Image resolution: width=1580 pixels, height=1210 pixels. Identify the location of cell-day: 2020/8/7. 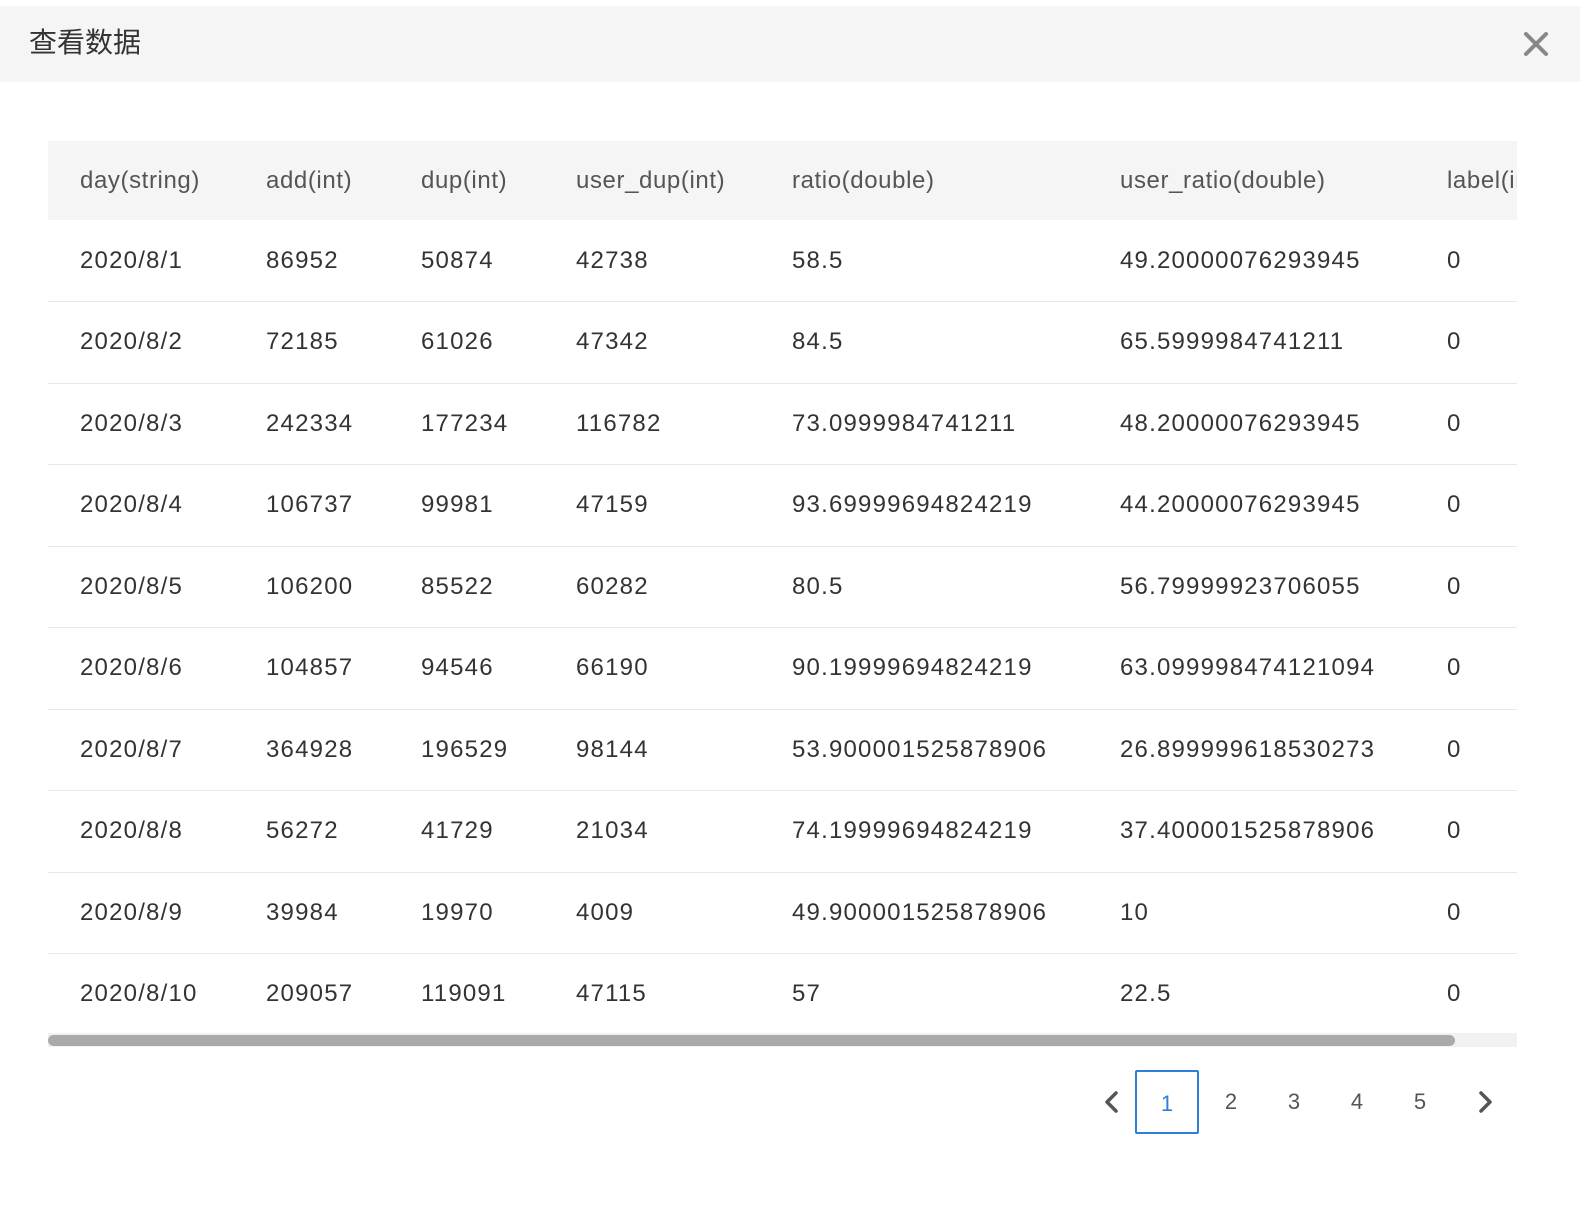
(132, 749).